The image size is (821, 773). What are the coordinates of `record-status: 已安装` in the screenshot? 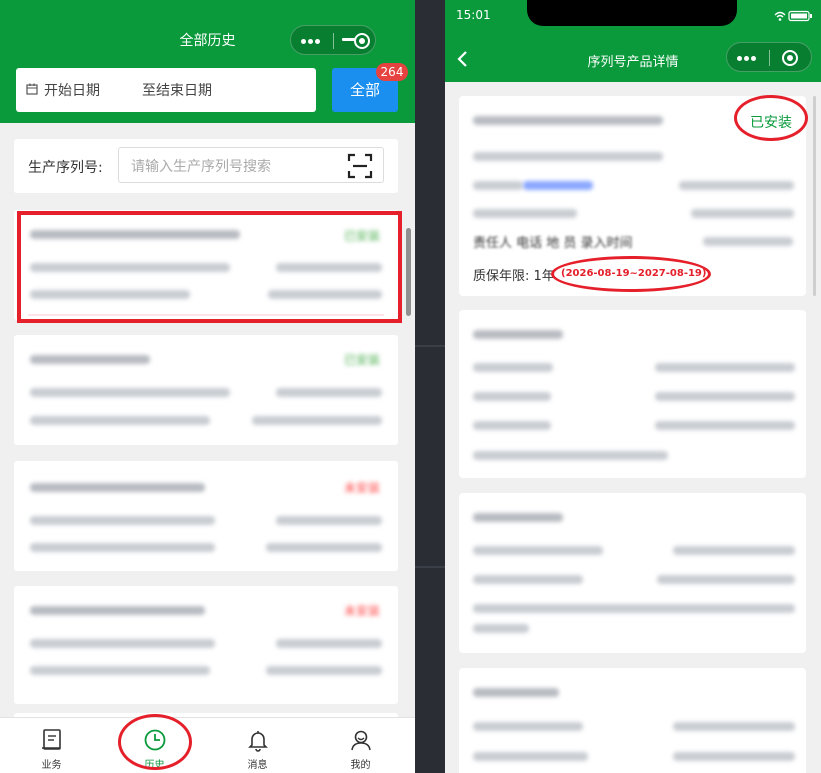 It's located at (361, 360).